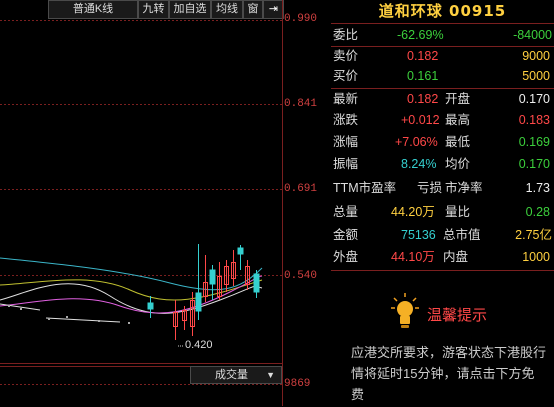 The height and width of the screenshot is (407, 554). What do you see at coordinates (441, 99) in the screenshot?
I see `quote-row-latest: 最新 0.182 开盘 0.170` at bounding box center [441, 99].